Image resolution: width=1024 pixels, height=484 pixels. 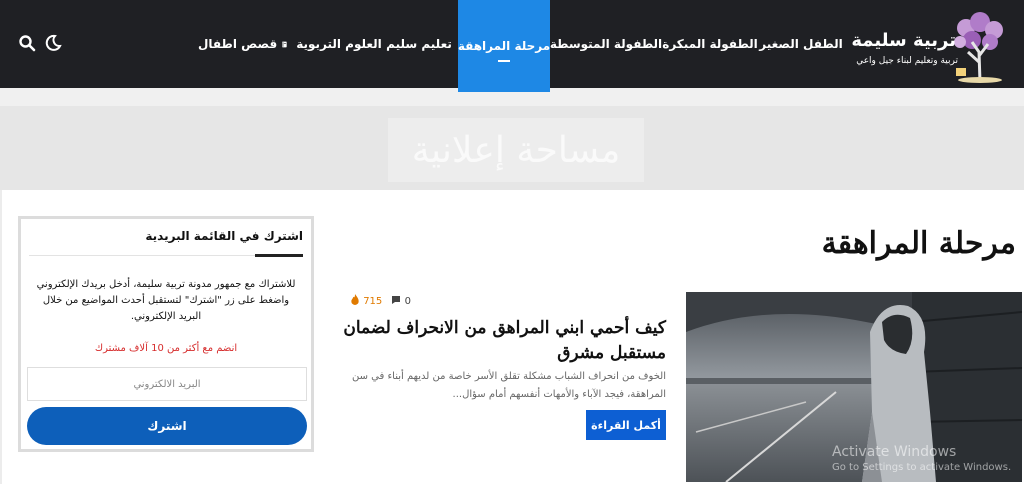 I want to click on post-meta: 715 0, so click(x=507, y=300).